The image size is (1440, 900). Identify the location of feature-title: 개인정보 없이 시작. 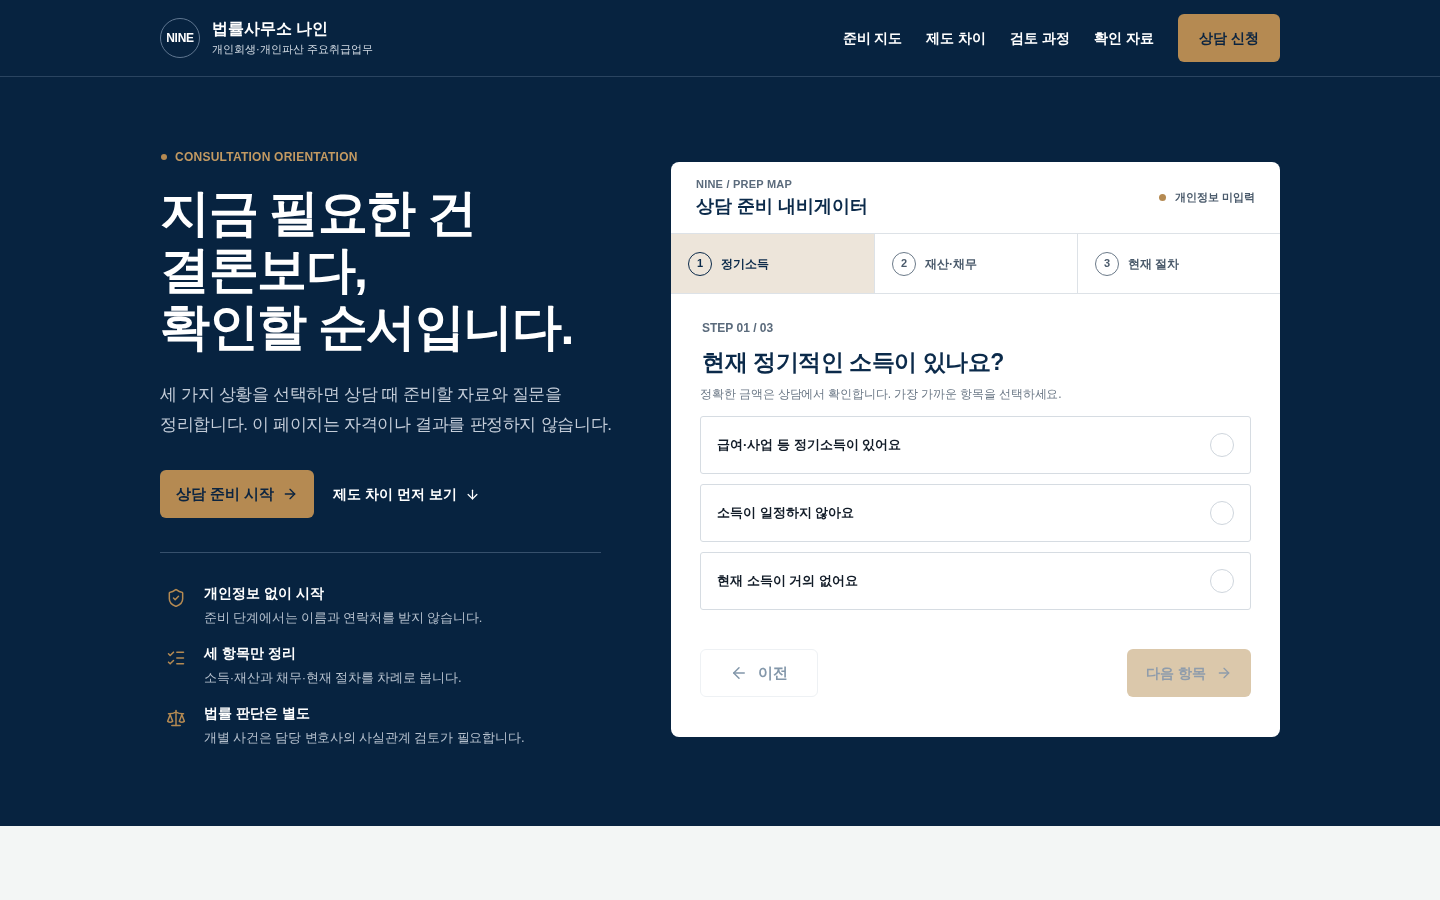
(264, 593).